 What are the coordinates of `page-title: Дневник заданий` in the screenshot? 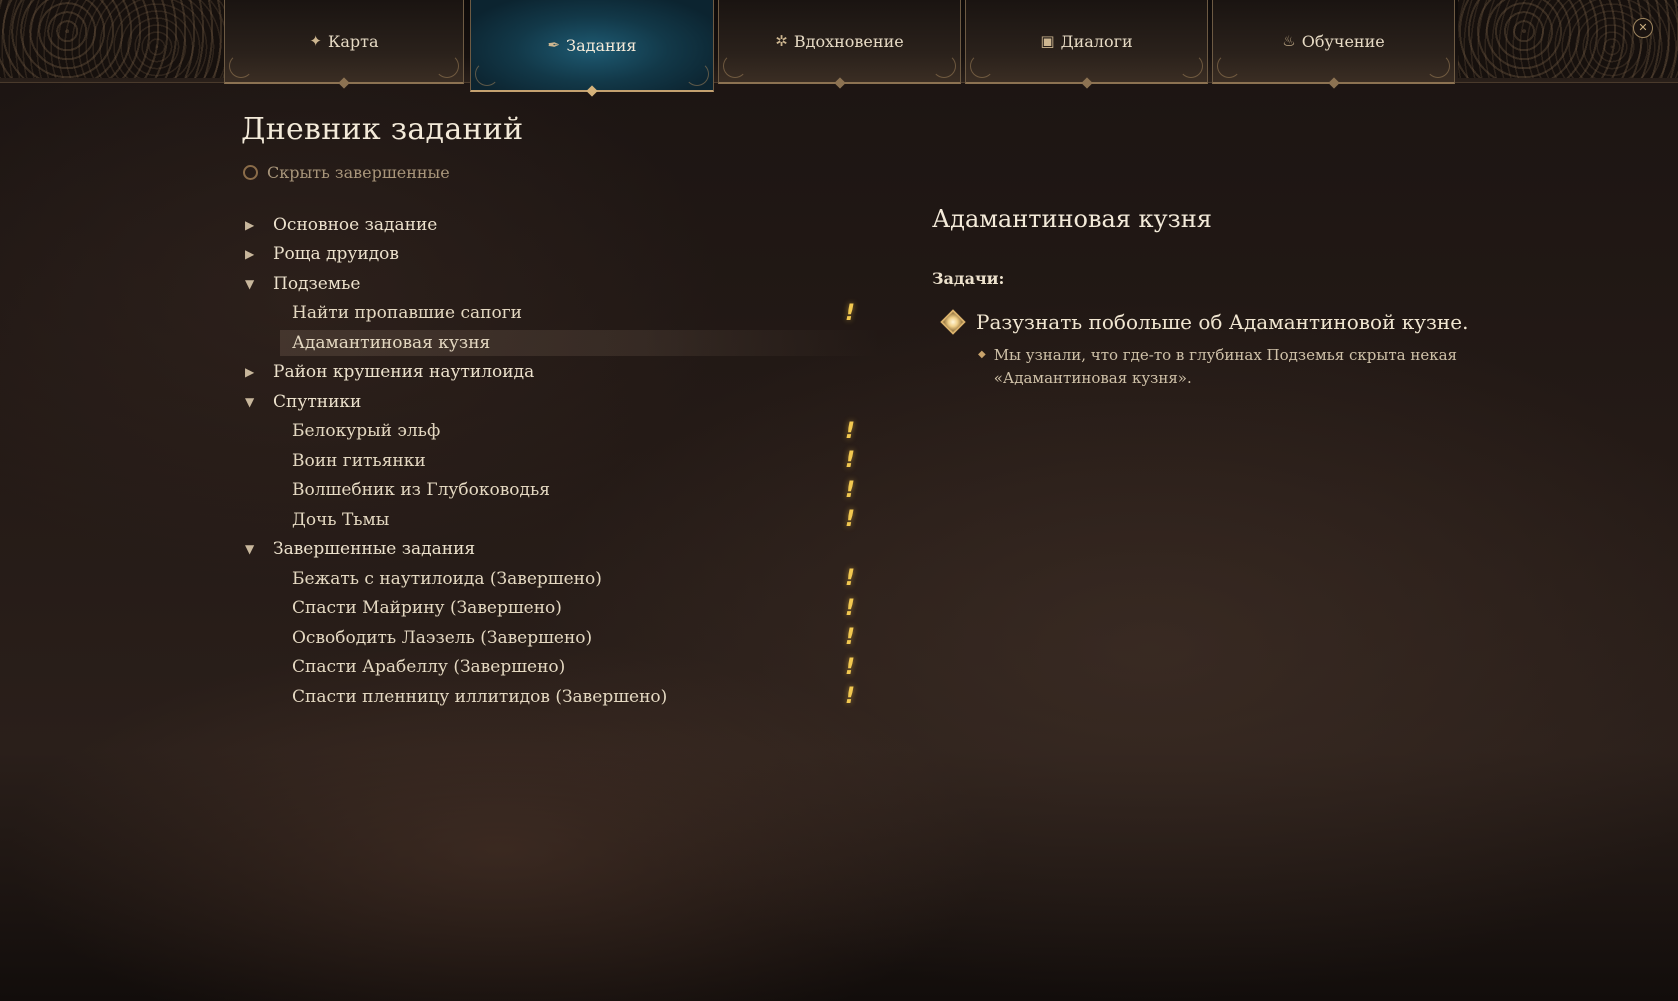 It's located at (382, 129).